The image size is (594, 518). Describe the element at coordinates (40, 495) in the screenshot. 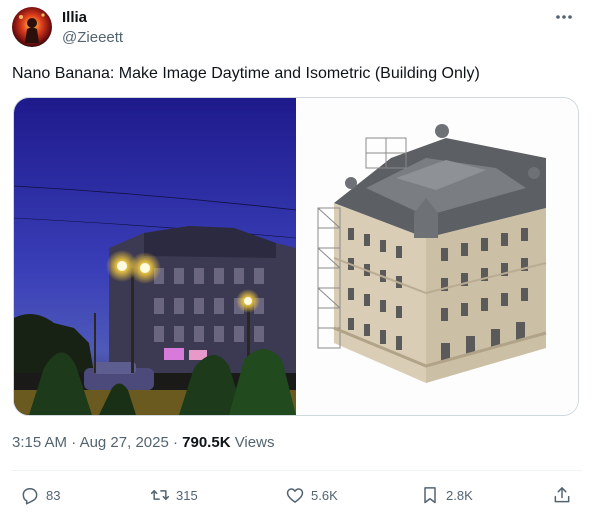

I see `reply-button: 83` at that location.